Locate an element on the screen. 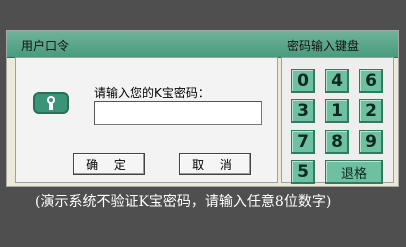 This screenshot has width=406, height=247. key-1: 1 is located at coordinates (337, 111).